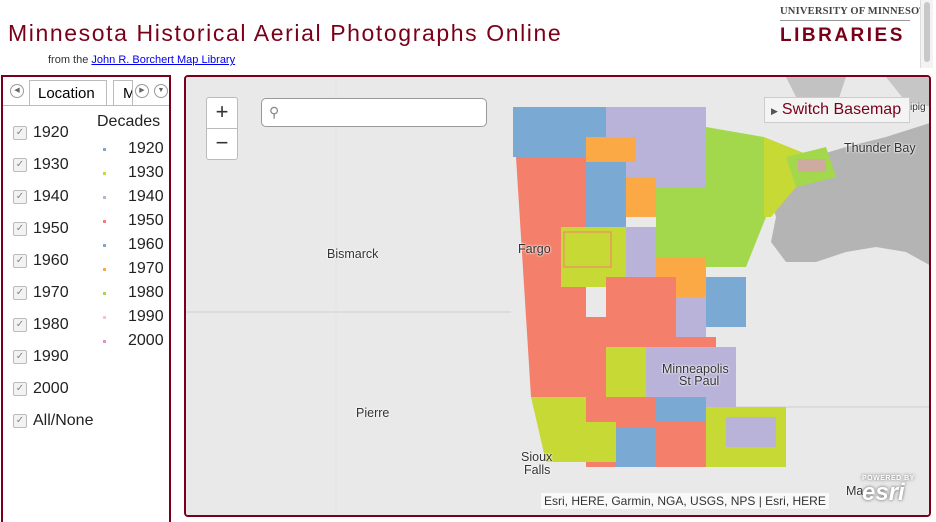  Describe the element at coordinates (537, 470) in the screenshot. I see `city-falls: Falls` at that location.